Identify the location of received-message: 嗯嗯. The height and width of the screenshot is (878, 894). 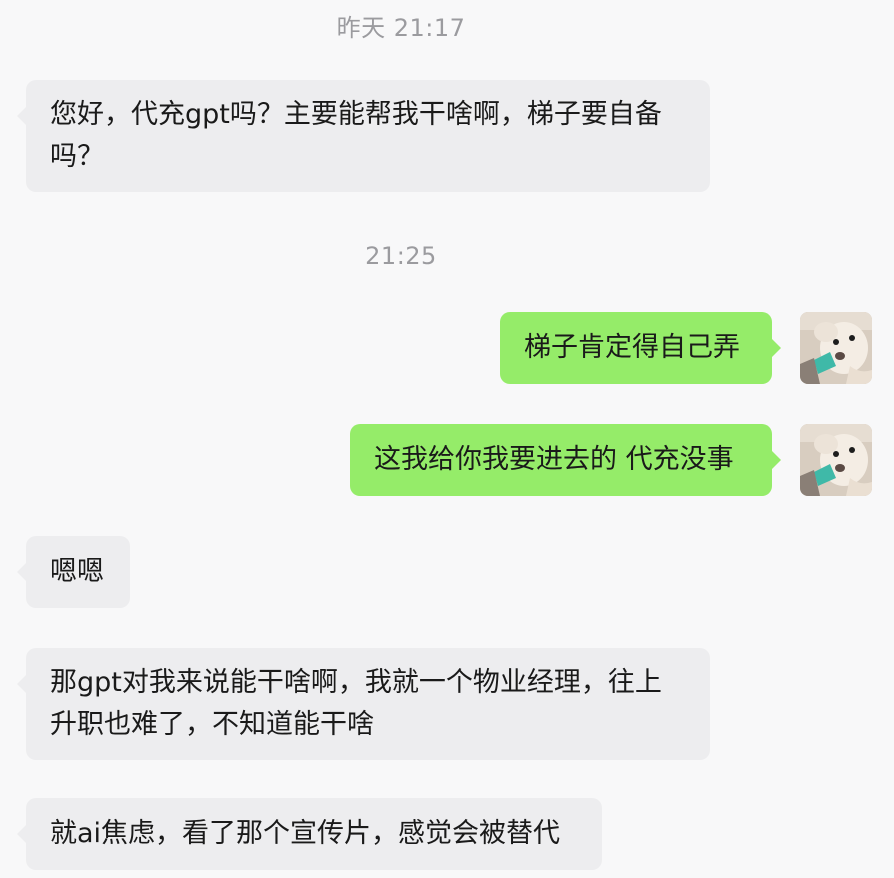
(73, 572).